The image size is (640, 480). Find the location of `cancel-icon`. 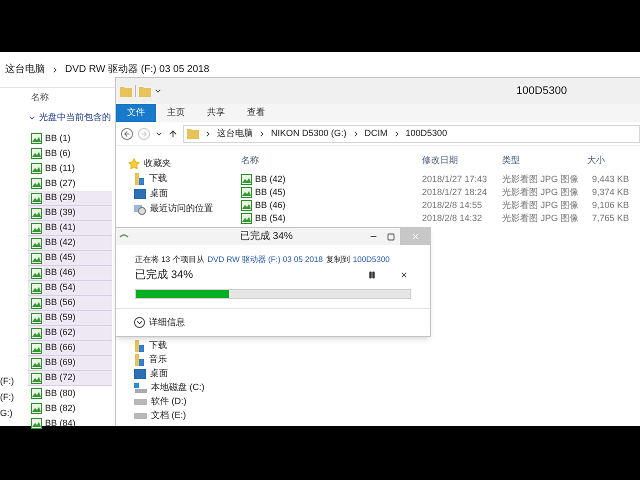

cancel-icon is located at coordinates (404, 275).